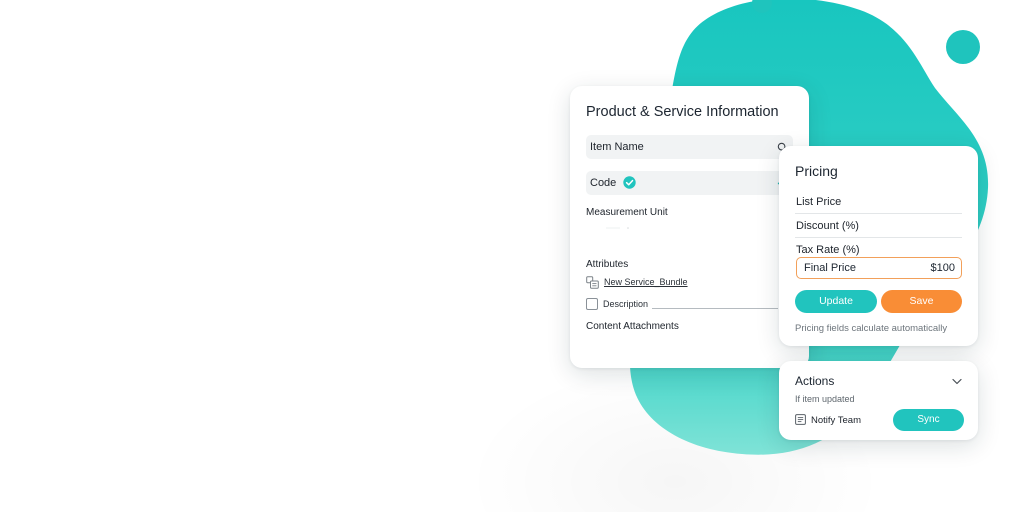 This screenshot has width=1024, height=512. Describe the element at coordinates (682, 112) in the screenshot. I see `product-card-title: Product & Service Information` at that location.